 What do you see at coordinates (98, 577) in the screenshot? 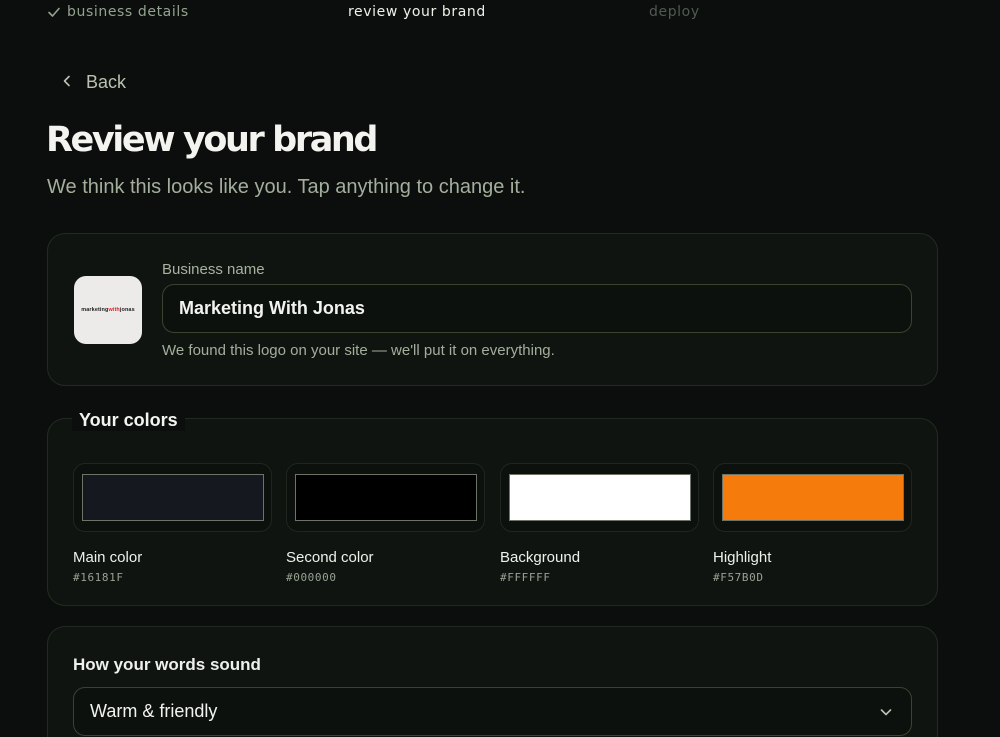
I see `swatch-hex: #16181F` at bounding box center [98, 577].